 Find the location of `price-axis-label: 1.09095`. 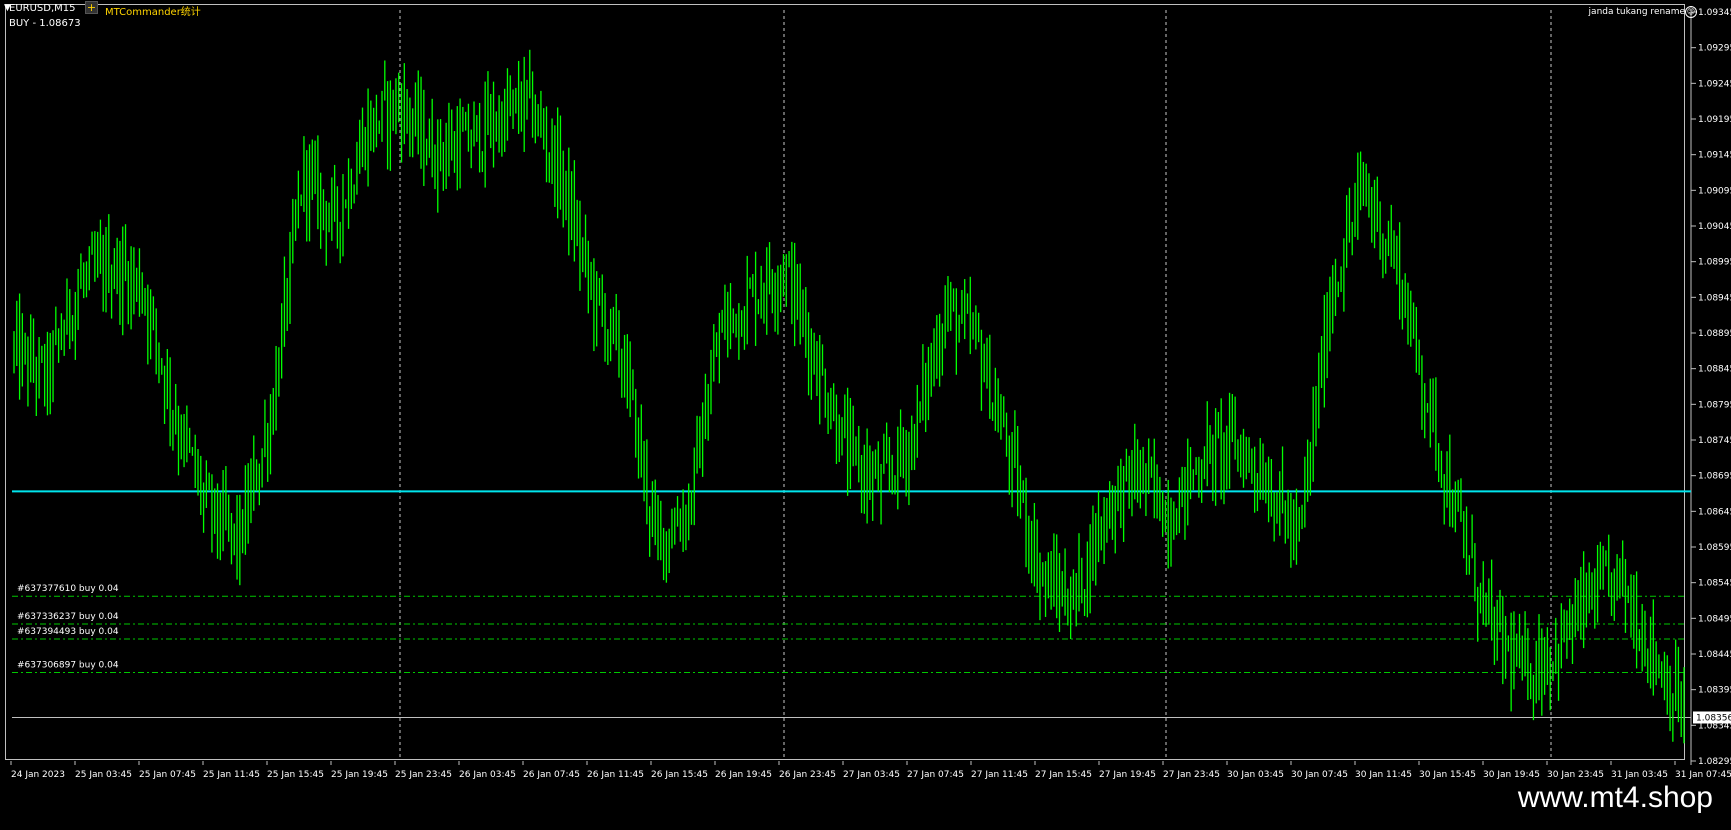

price-axis-label: 1.09095 is located at coordinates (1714, 191).